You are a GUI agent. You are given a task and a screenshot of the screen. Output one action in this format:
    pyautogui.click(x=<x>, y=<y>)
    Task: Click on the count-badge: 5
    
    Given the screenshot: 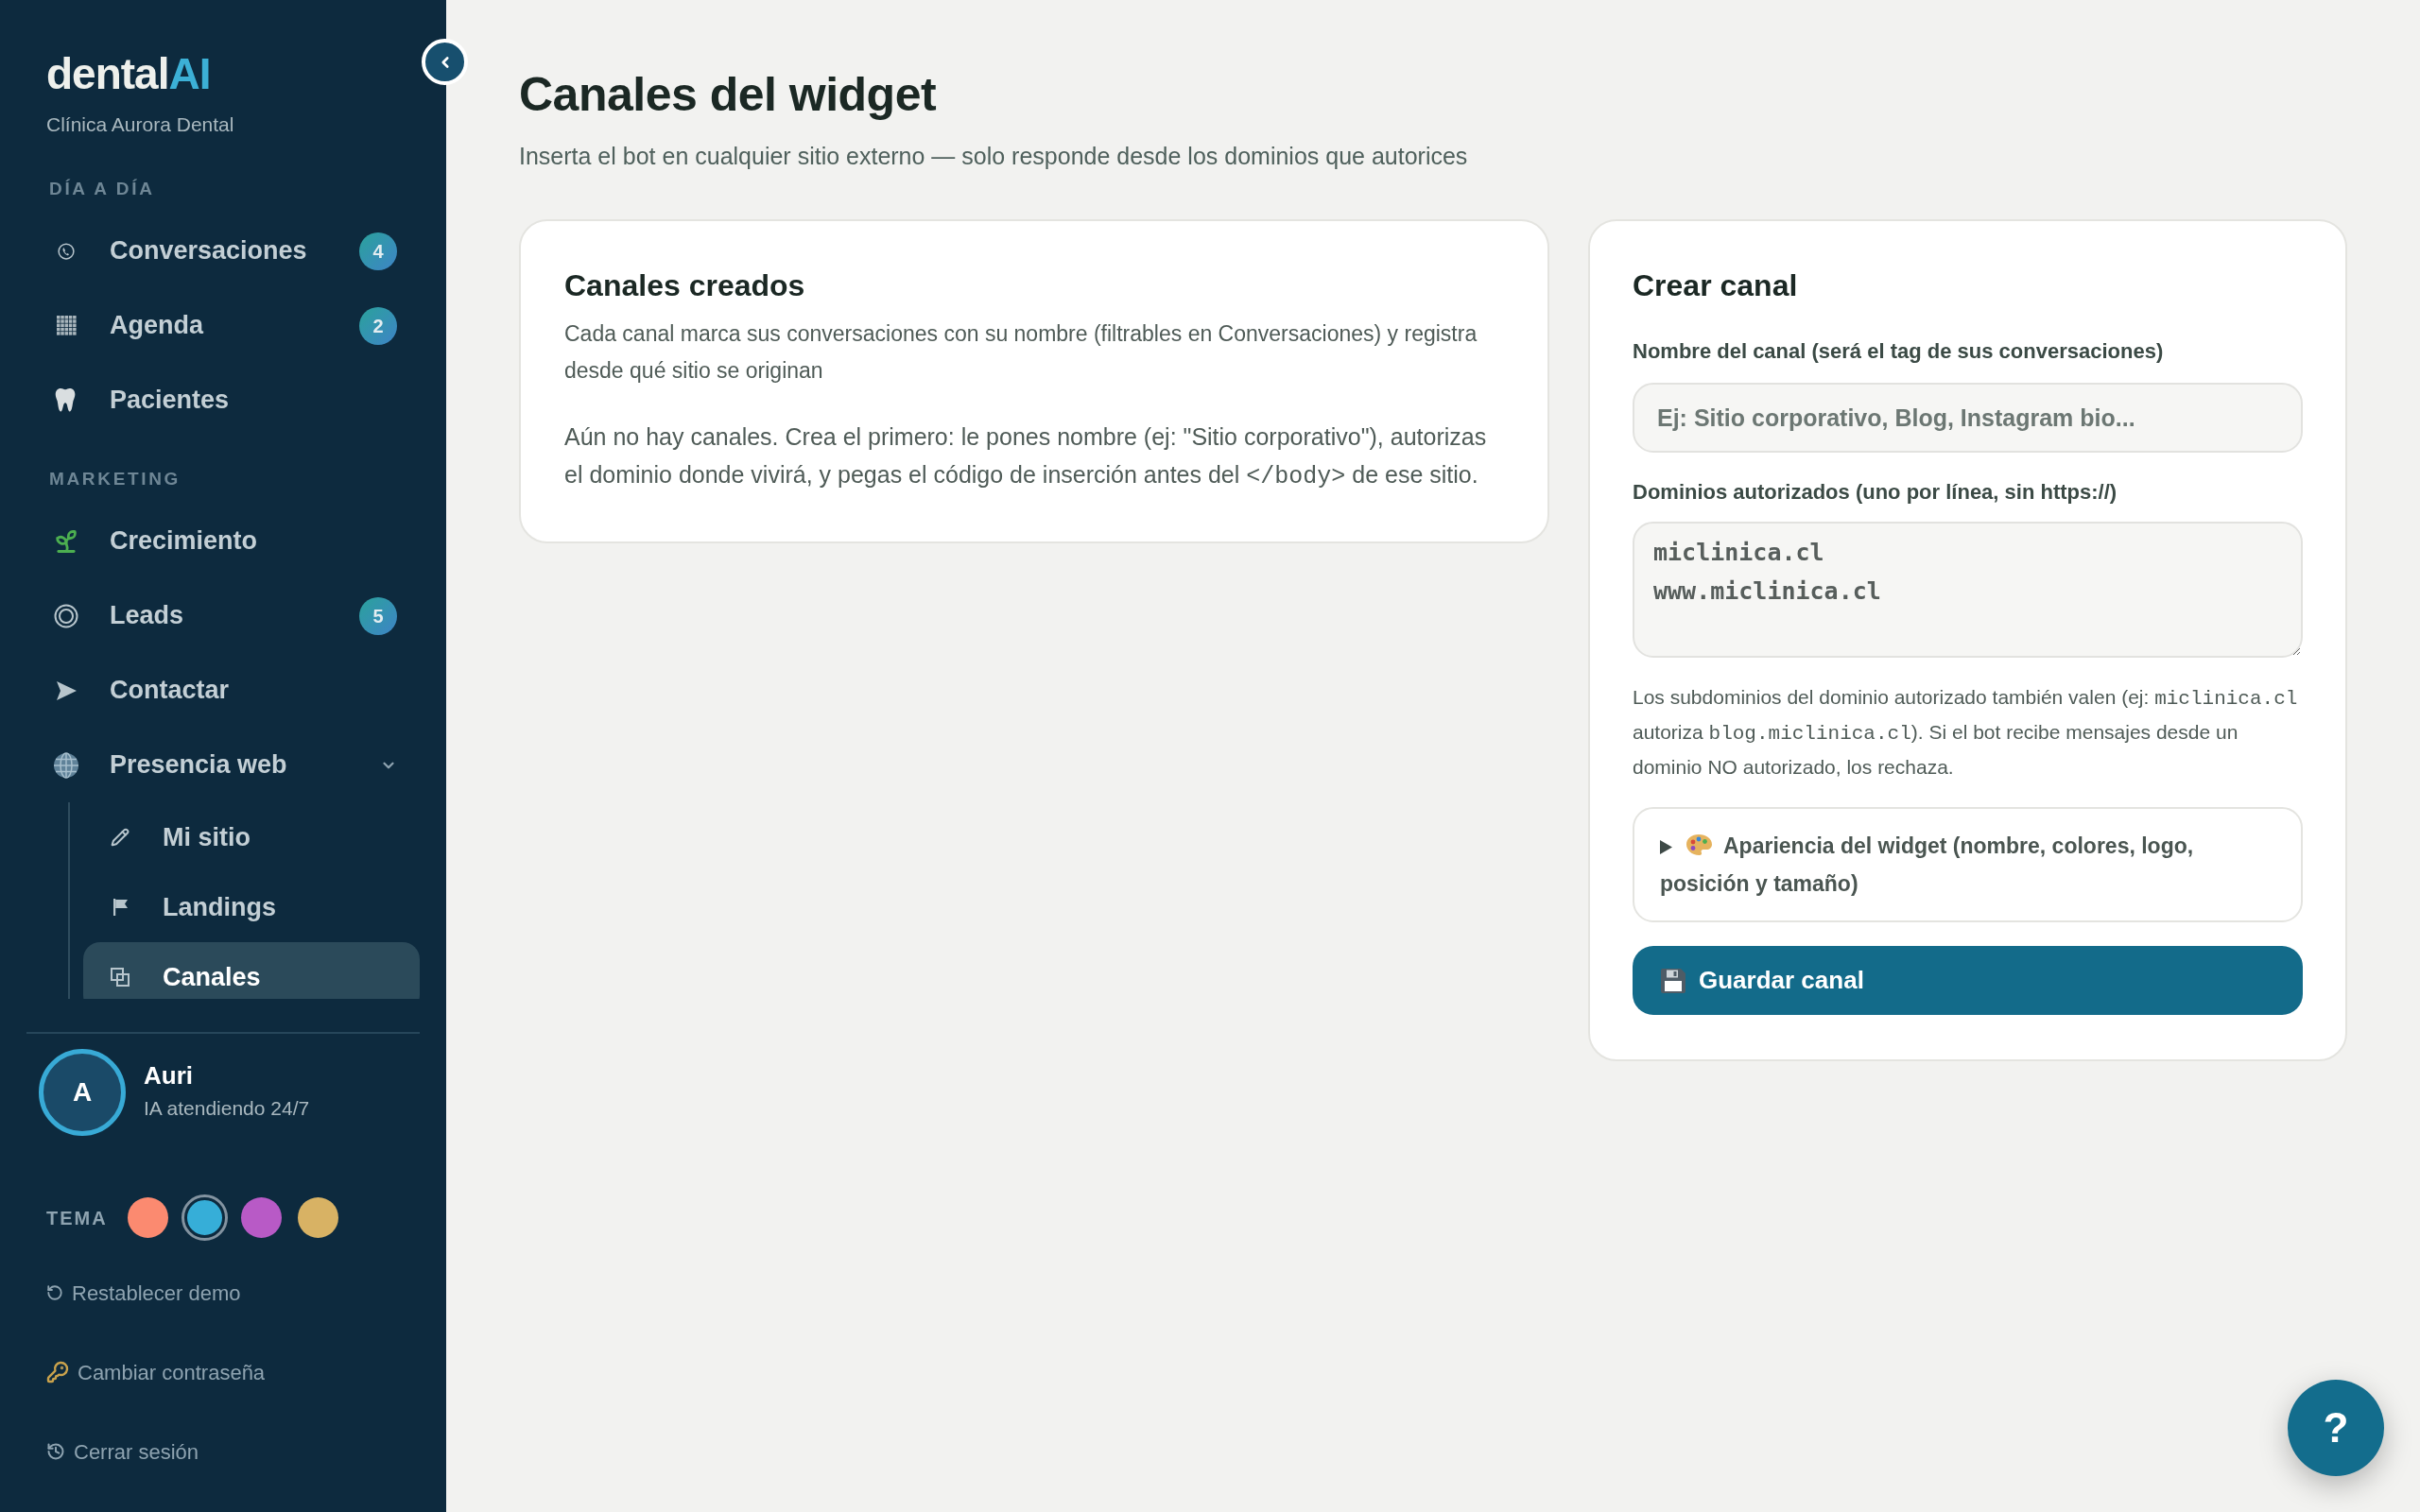 What is the action you would take?
    pyautogui.click(x=378, y=615)
    